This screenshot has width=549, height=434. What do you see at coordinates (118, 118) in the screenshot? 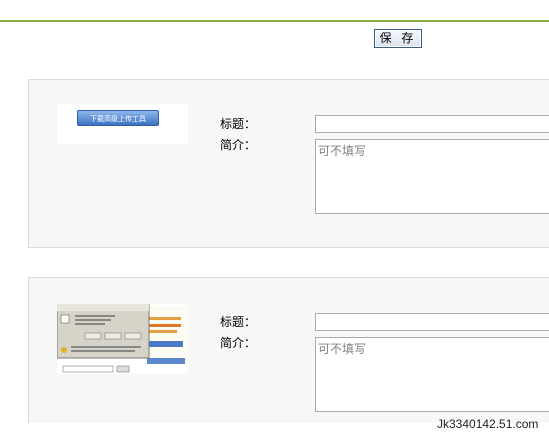
I see `download-uploader-button-image: 下载高级上传工具` at bounding box center [118, 118].